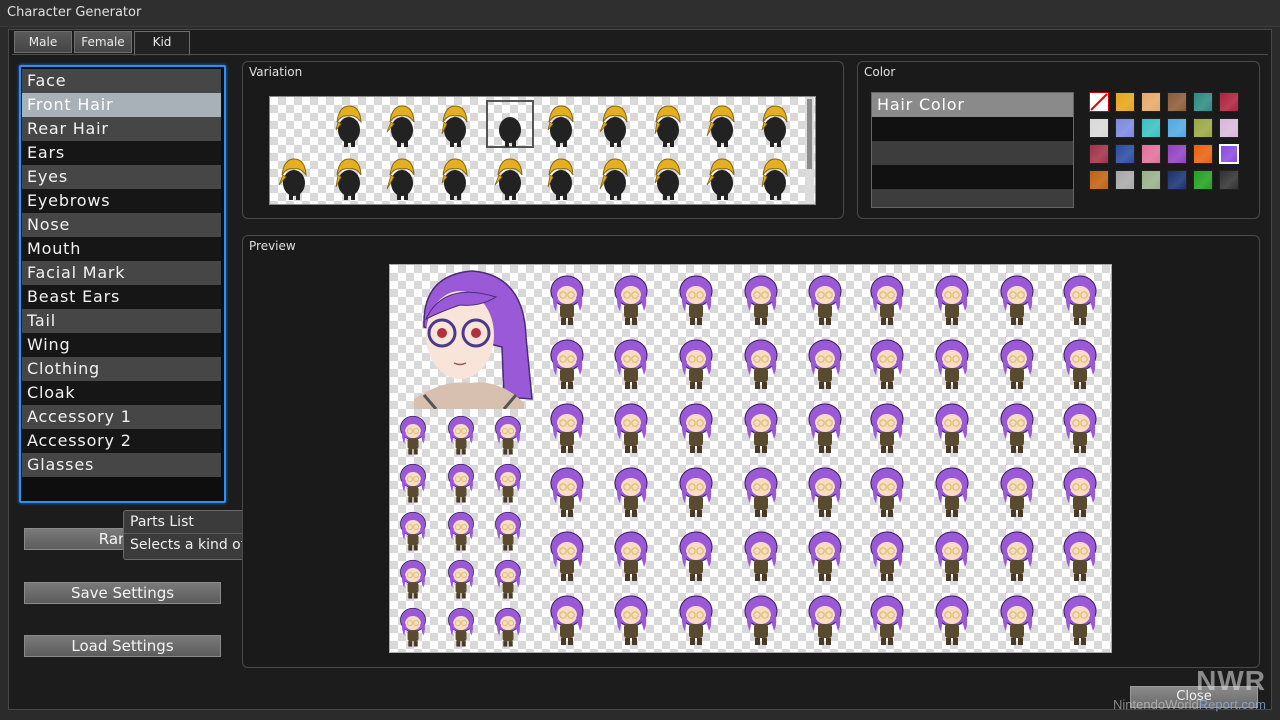 This screenshot has height=720, width=1280. What do you see at coordinates (972, 105) in the screenshot?
I see `color-item-hair-color: Hair Color` at bounding box center [972, 105].